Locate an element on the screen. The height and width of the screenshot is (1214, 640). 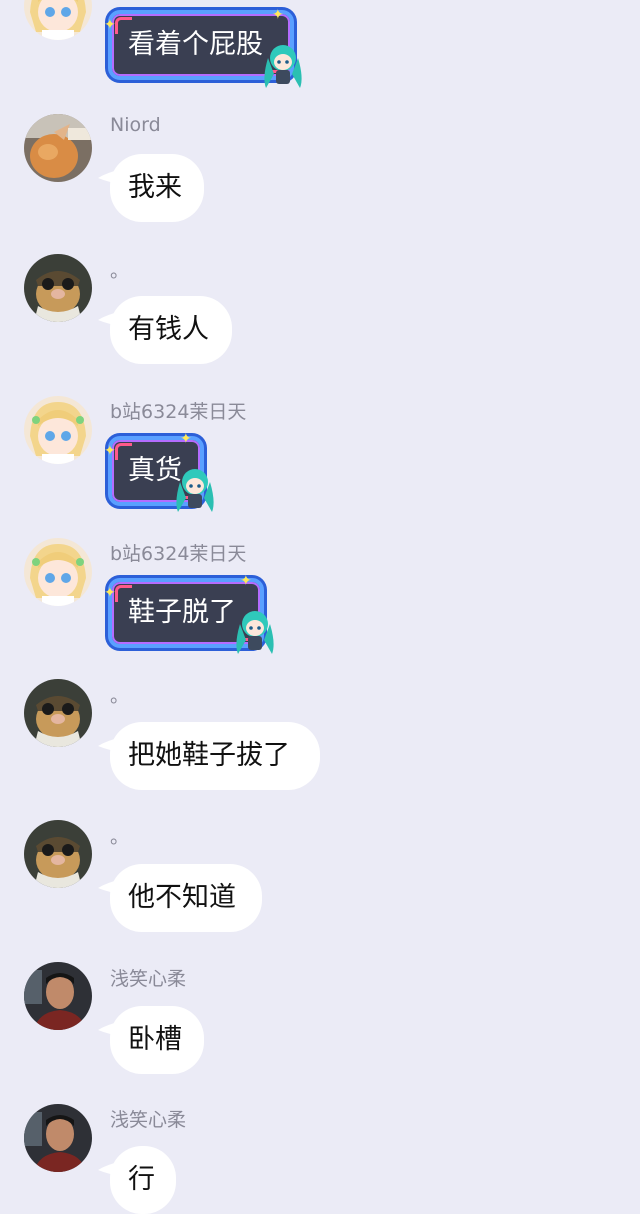
message-bubble: 行 is located at coordinates (143, 1180).